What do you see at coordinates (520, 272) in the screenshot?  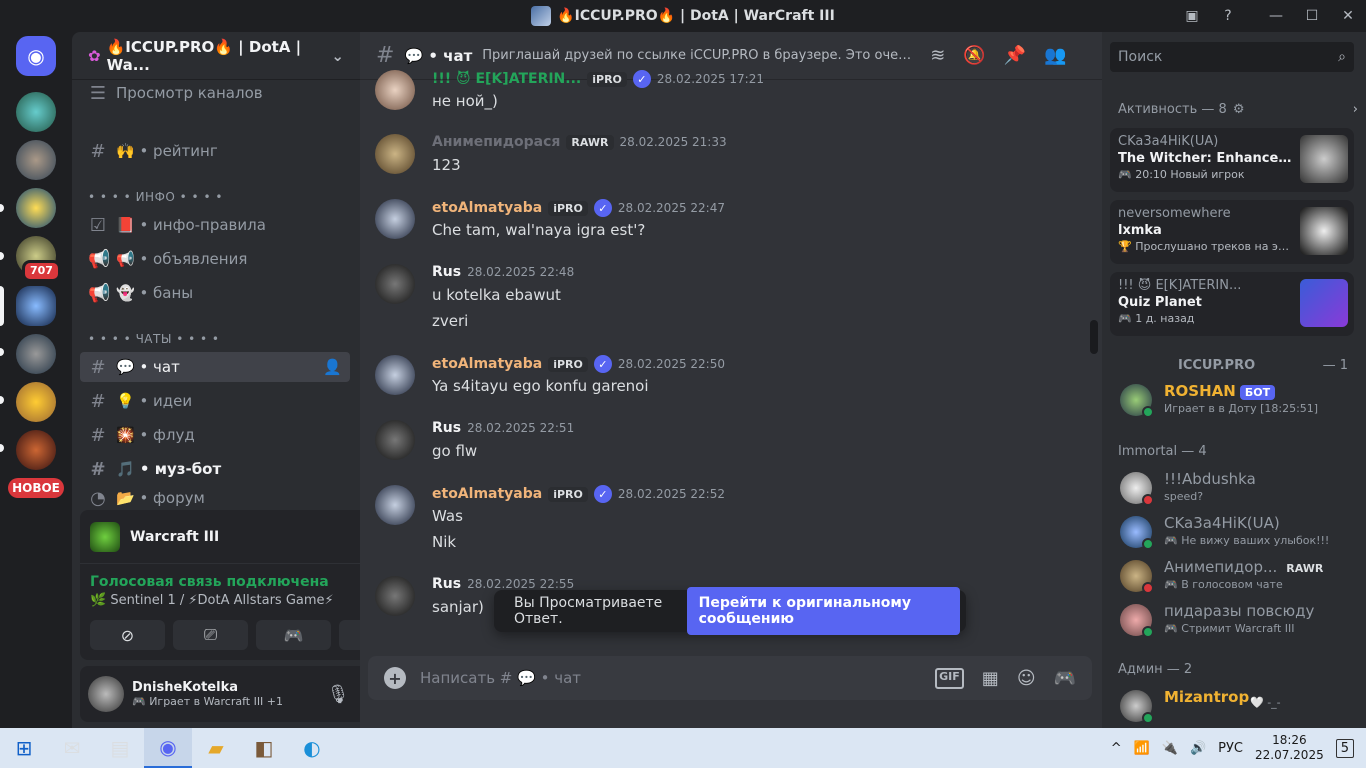 I see `timestamp: 28.02.2025 22:48` at bounding box center [520, 272].